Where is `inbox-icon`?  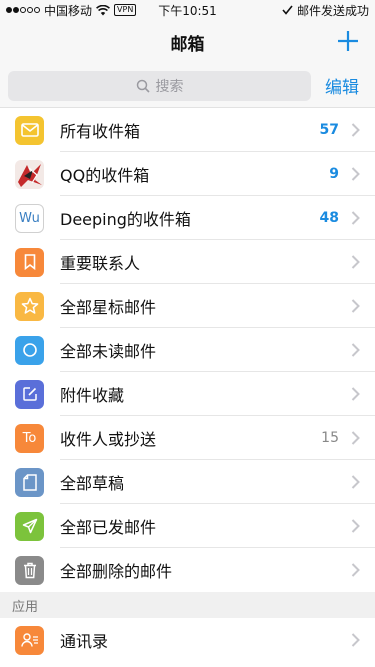
inbox-icon is located at coordinates (29, 130).